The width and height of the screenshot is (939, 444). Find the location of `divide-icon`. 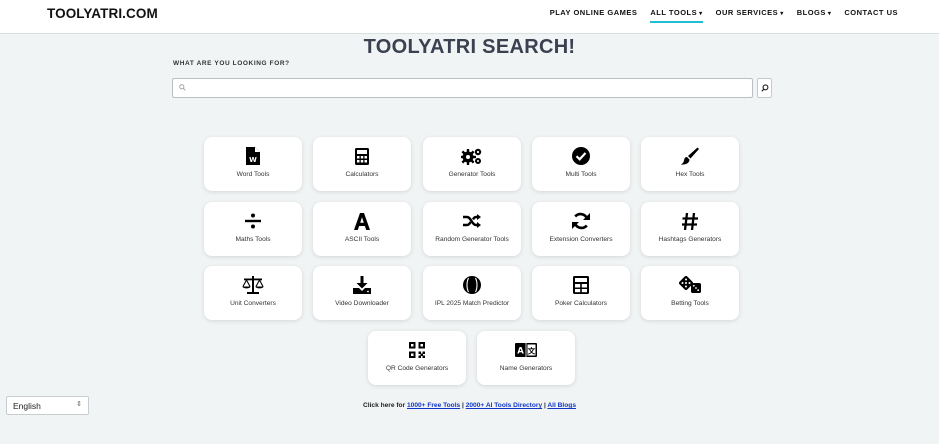

divide-icon is located at coordinates (253, 221).